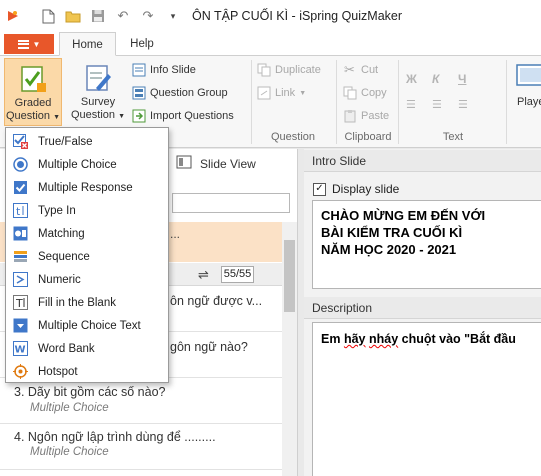 Image resolution: width=541 pixels, height=476 pixels. What do you see at coordinates (142, 44) in the screenshot?
I see `tab-help: Help` at bounding box center [142, 44].